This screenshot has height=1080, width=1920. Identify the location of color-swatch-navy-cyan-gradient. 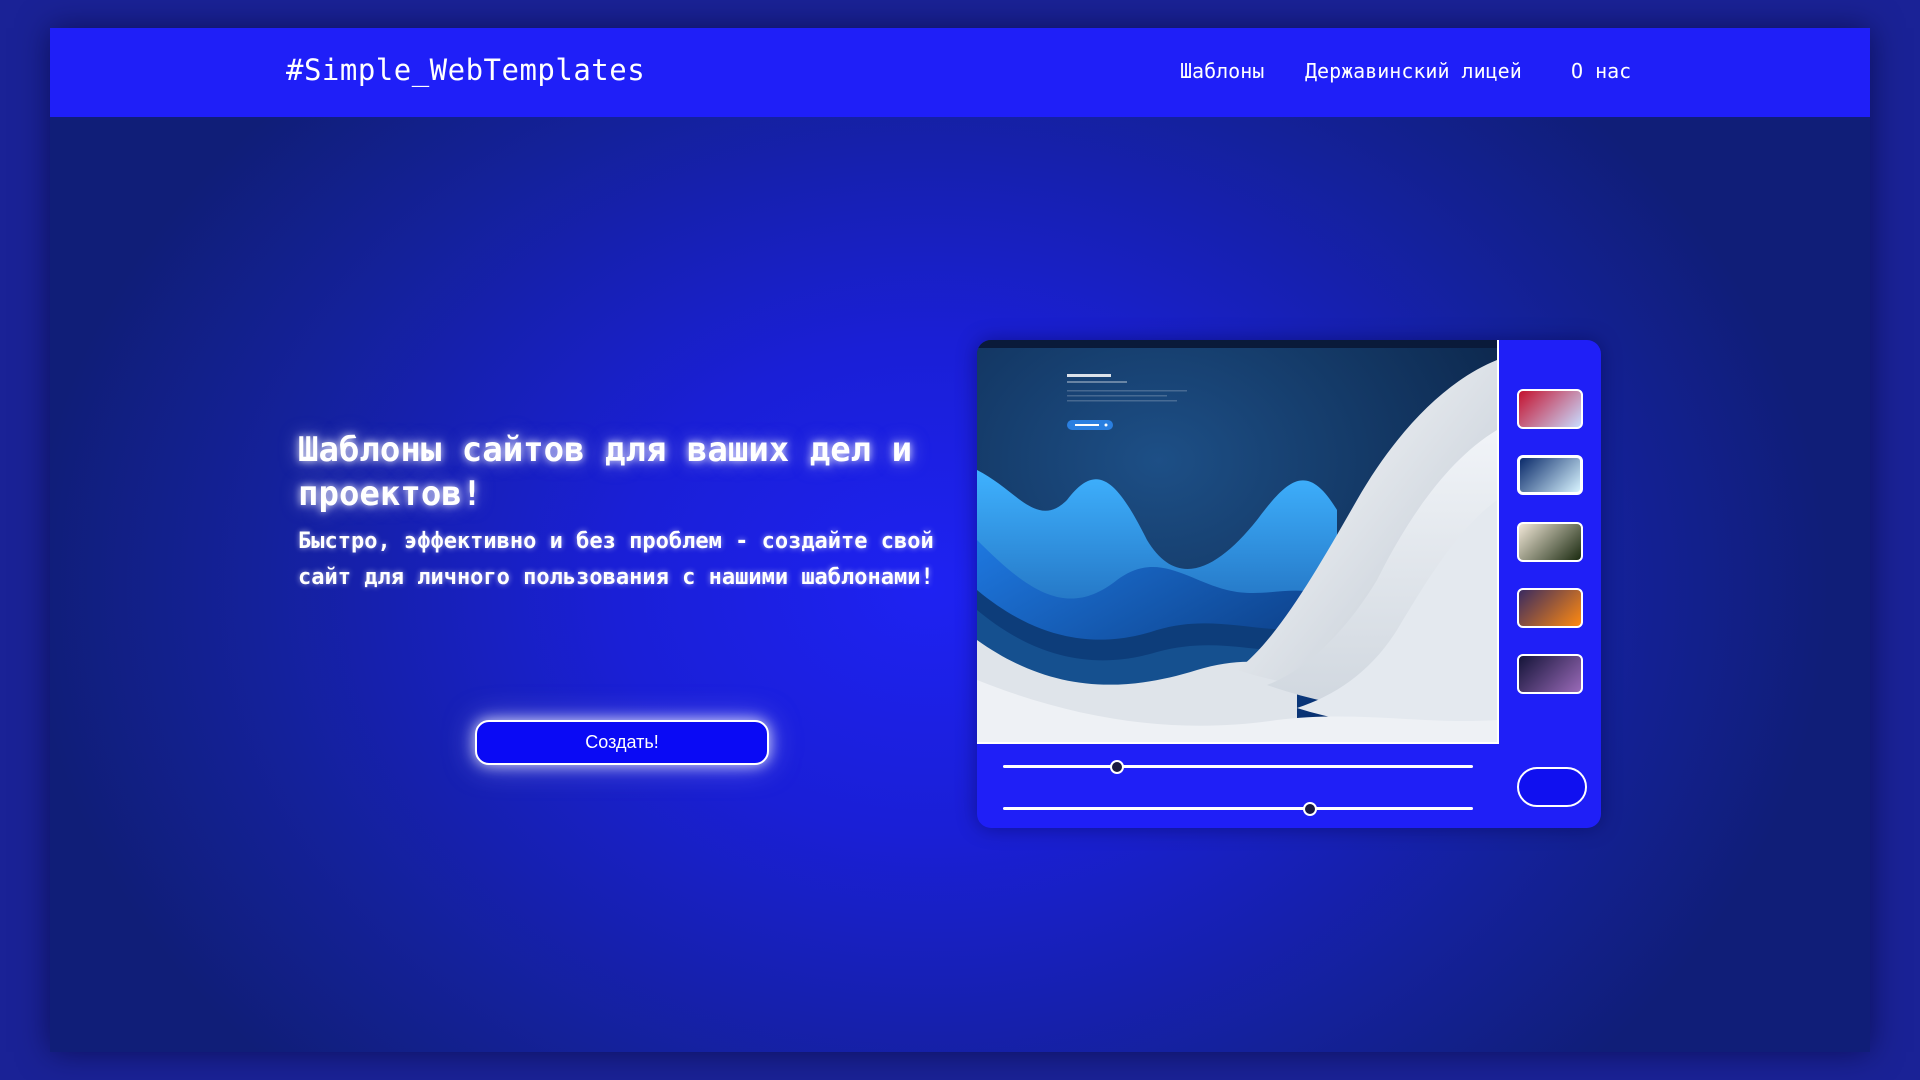
(1550, 475).